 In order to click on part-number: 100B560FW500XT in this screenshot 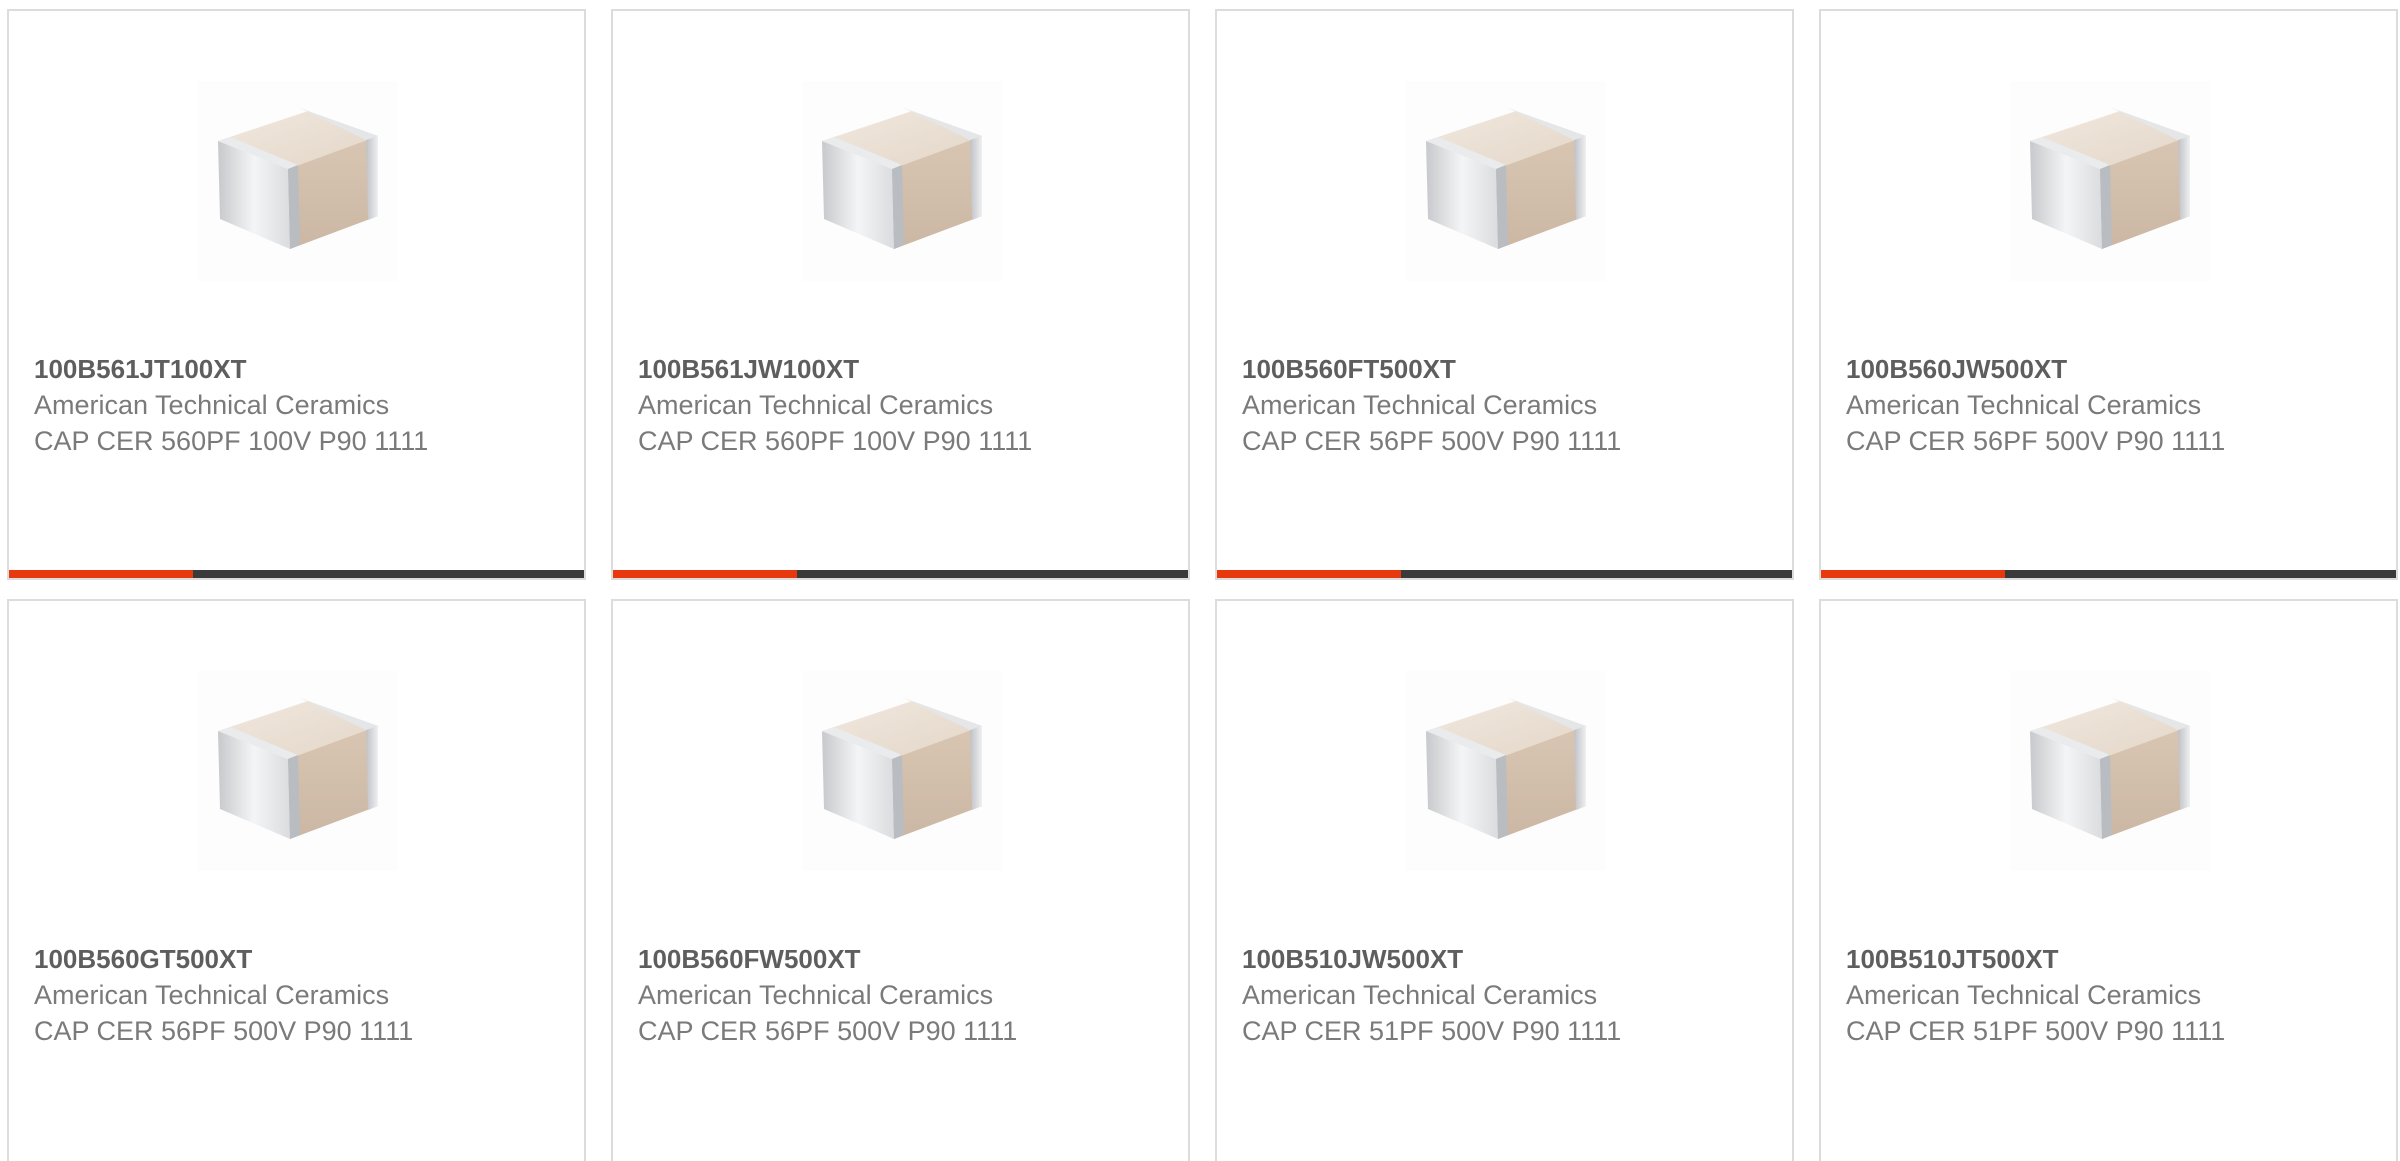, I will do `click(903, 959)`.